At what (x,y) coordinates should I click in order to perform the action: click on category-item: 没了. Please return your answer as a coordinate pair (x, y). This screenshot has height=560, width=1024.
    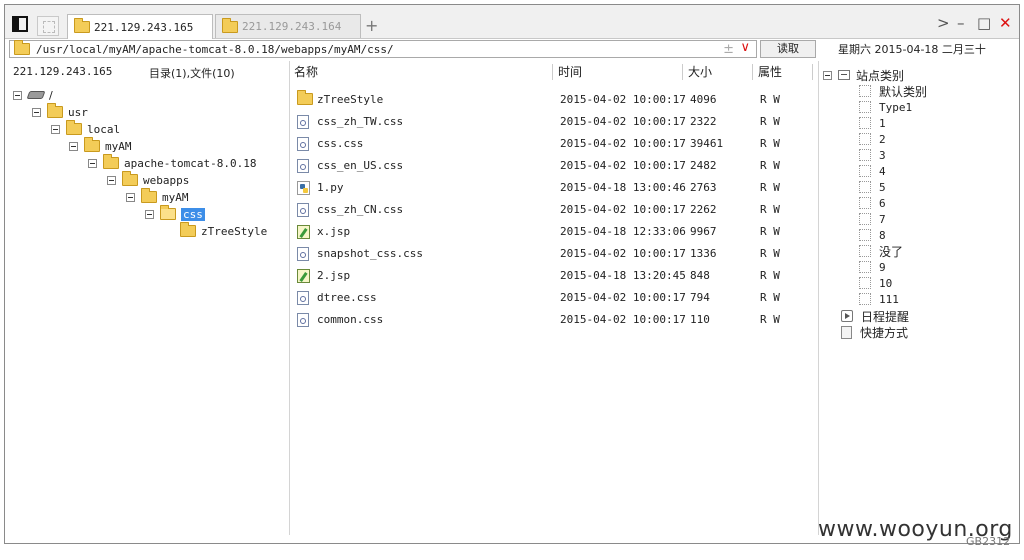
    Looking at the image, I should click on (881, 251).